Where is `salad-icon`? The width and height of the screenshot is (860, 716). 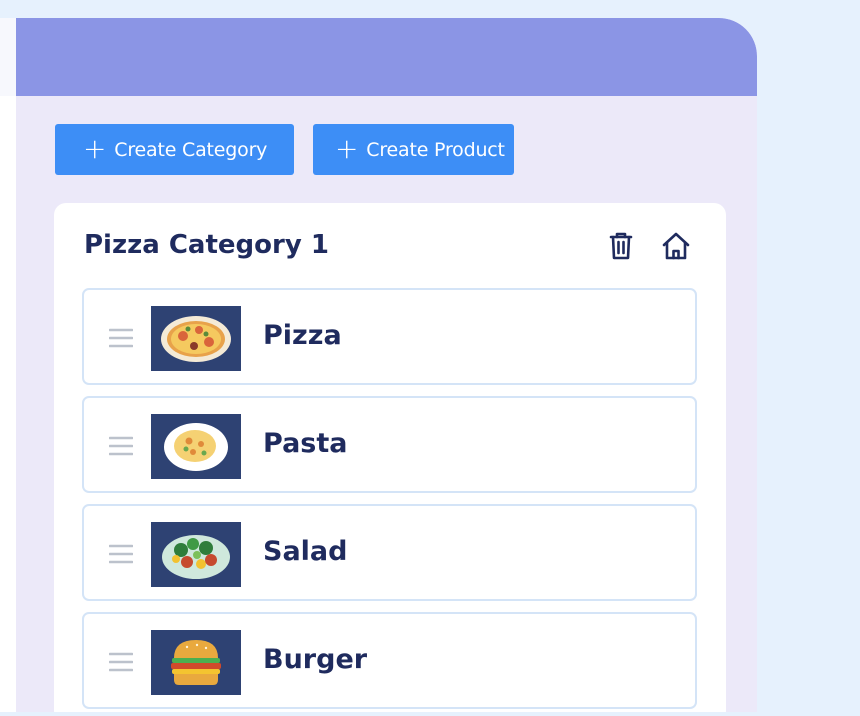 salad-icon is located at coordinates (196, 554).